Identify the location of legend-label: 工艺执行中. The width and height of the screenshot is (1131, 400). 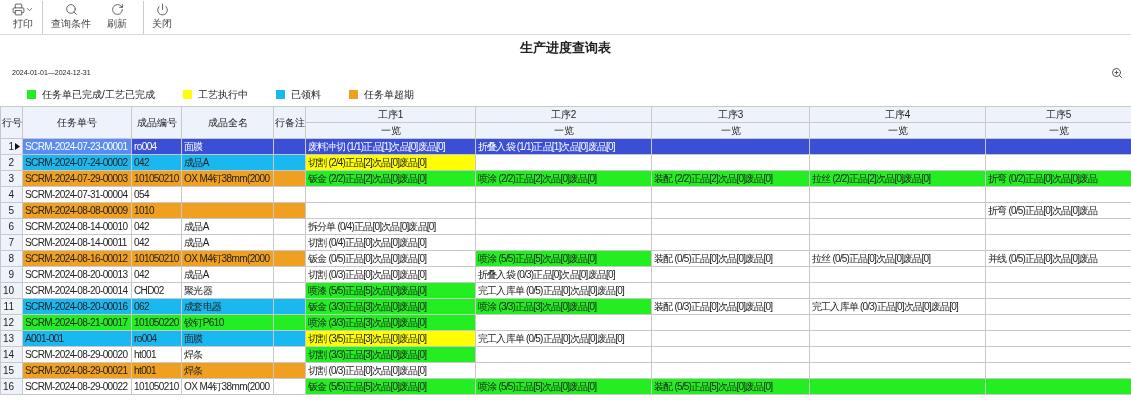
(222, 95).